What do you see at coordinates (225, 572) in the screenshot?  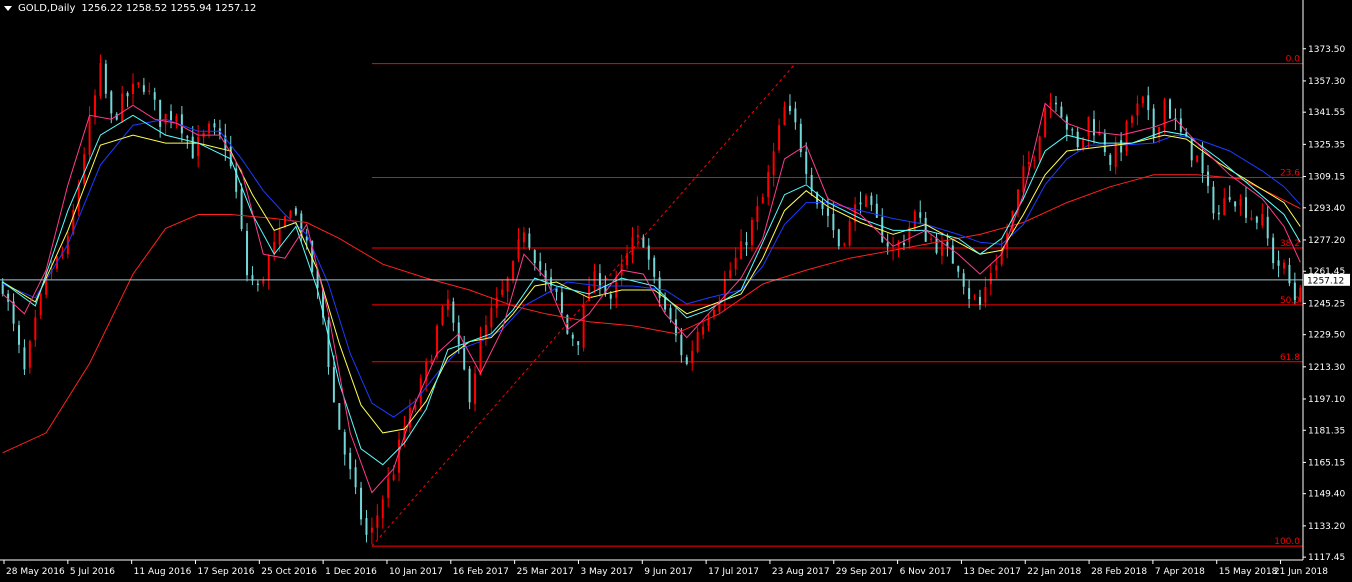 I see `x-tick-label: 17 Sep 2016` at bounding box center [225, 572].